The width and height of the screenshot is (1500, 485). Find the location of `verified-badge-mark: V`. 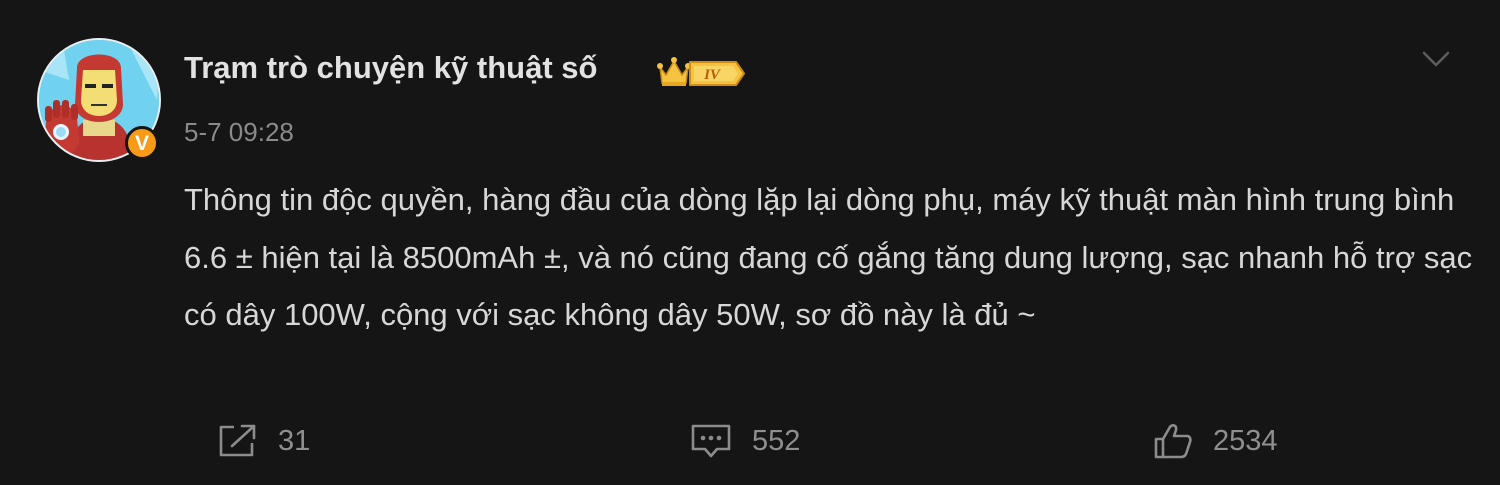

verified-badge-mark: V is located at coordinates (141, 143).